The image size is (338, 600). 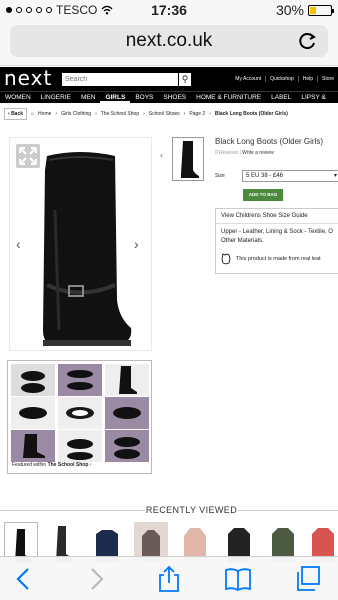 What do you see at coordinates (238, 579) in the screenshot?
I see `bookmarks-icon` at bounding box center [238, 579].